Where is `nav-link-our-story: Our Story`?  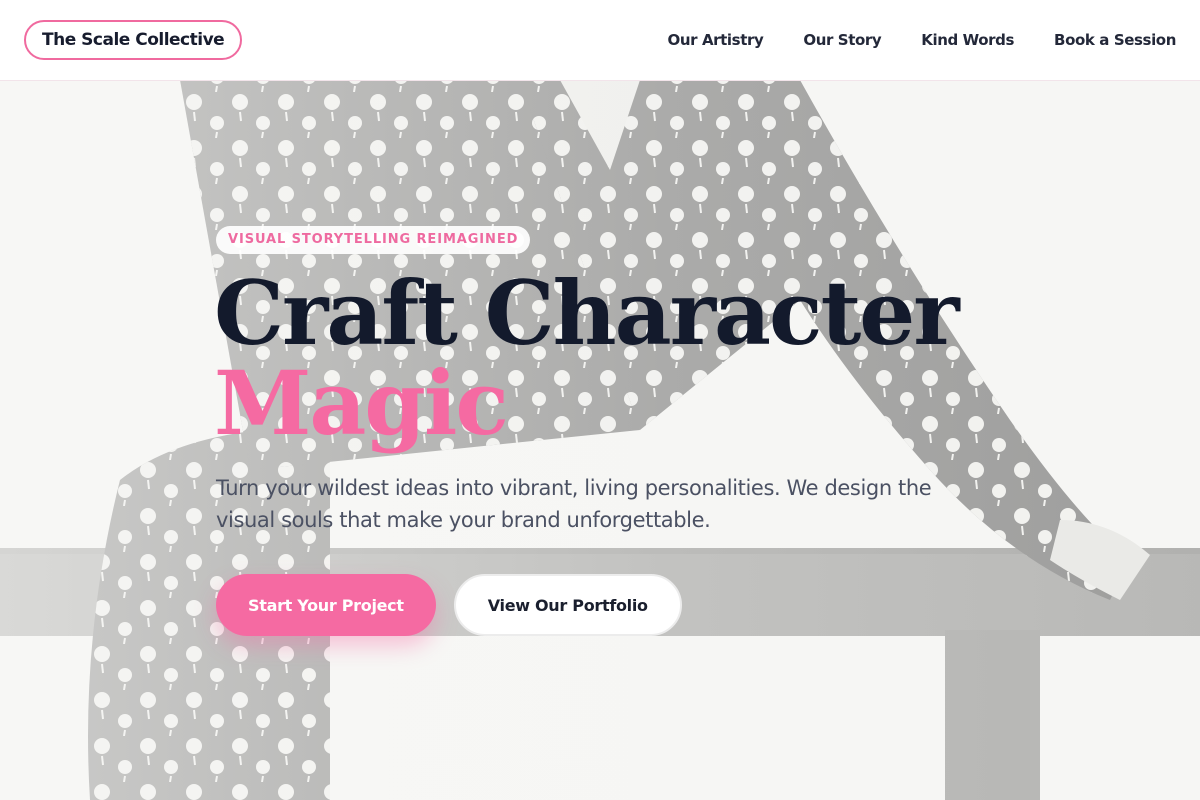 nav-link-our-story: Our Story is located at coordinates (842, 40).